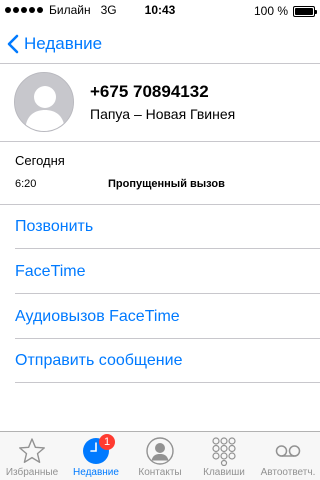 This screenshot has height=480, width=320. I want to click on carrier-name: Билайн, so click(70, 10).